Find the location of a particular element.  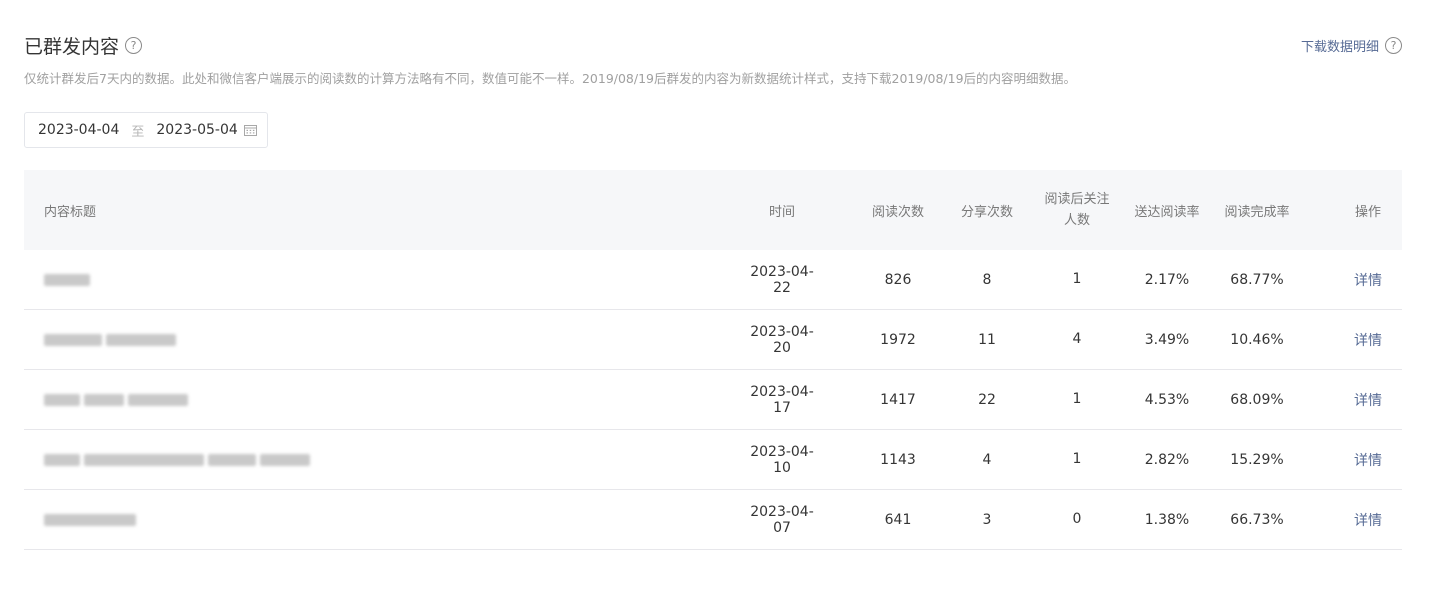

col-time: 时间 is located at coordinates (781, 212).